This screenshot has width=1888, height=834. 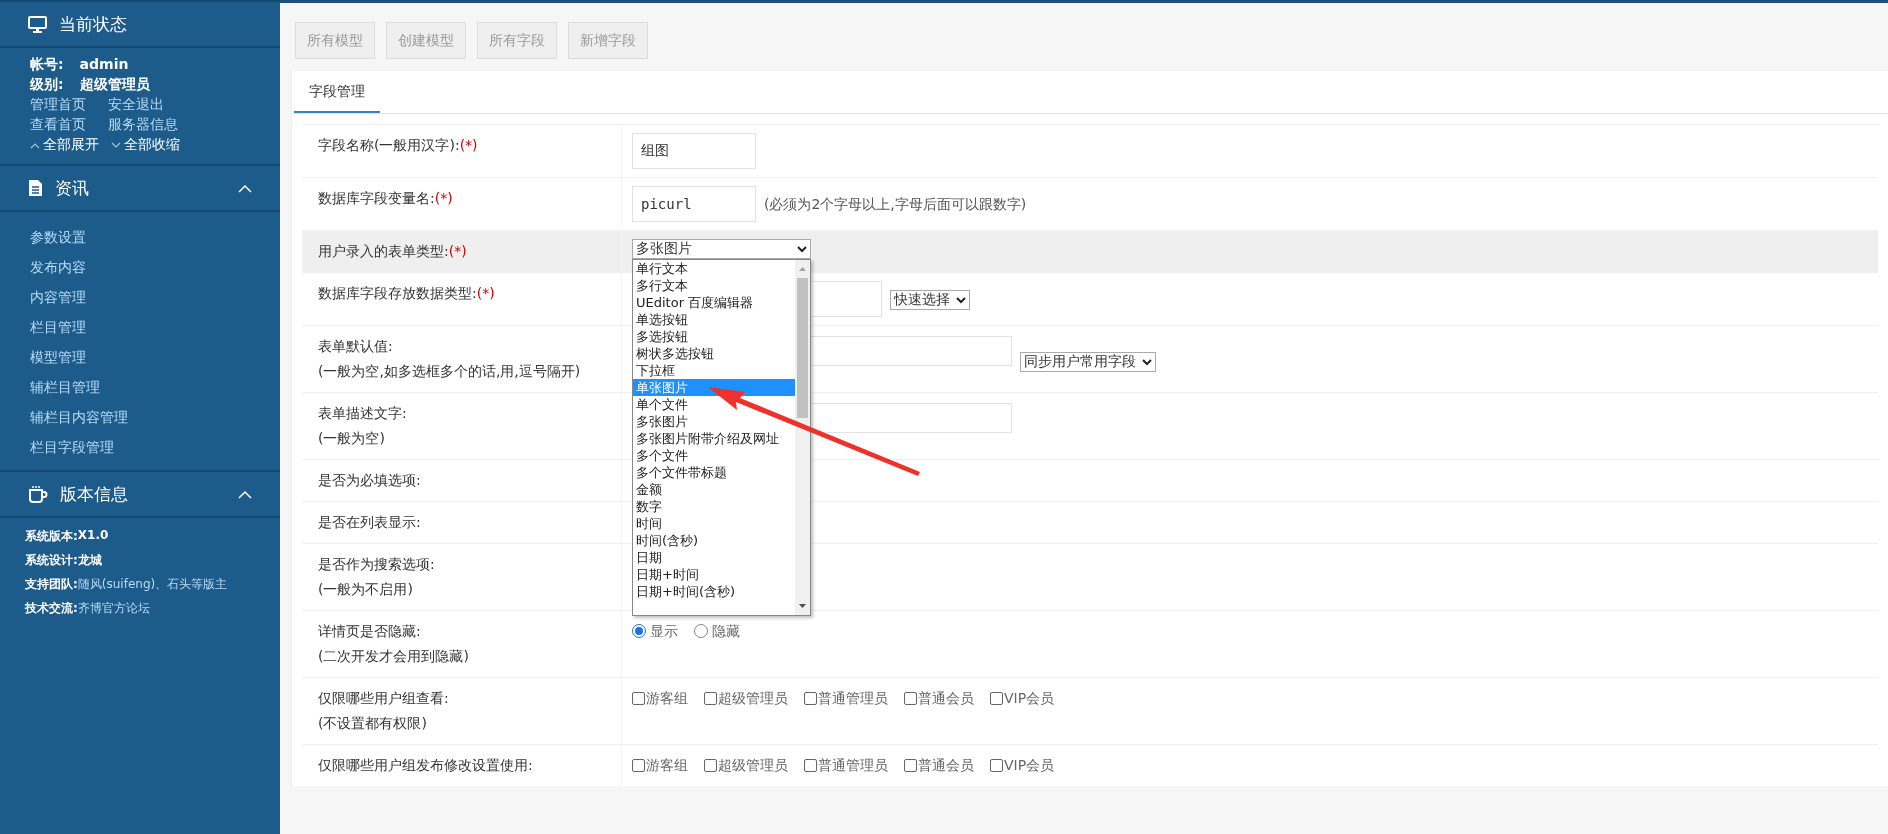 I want to click on field-label: 仅限哪些用户组发布修改设置使用:, so click(x=425, y=765).